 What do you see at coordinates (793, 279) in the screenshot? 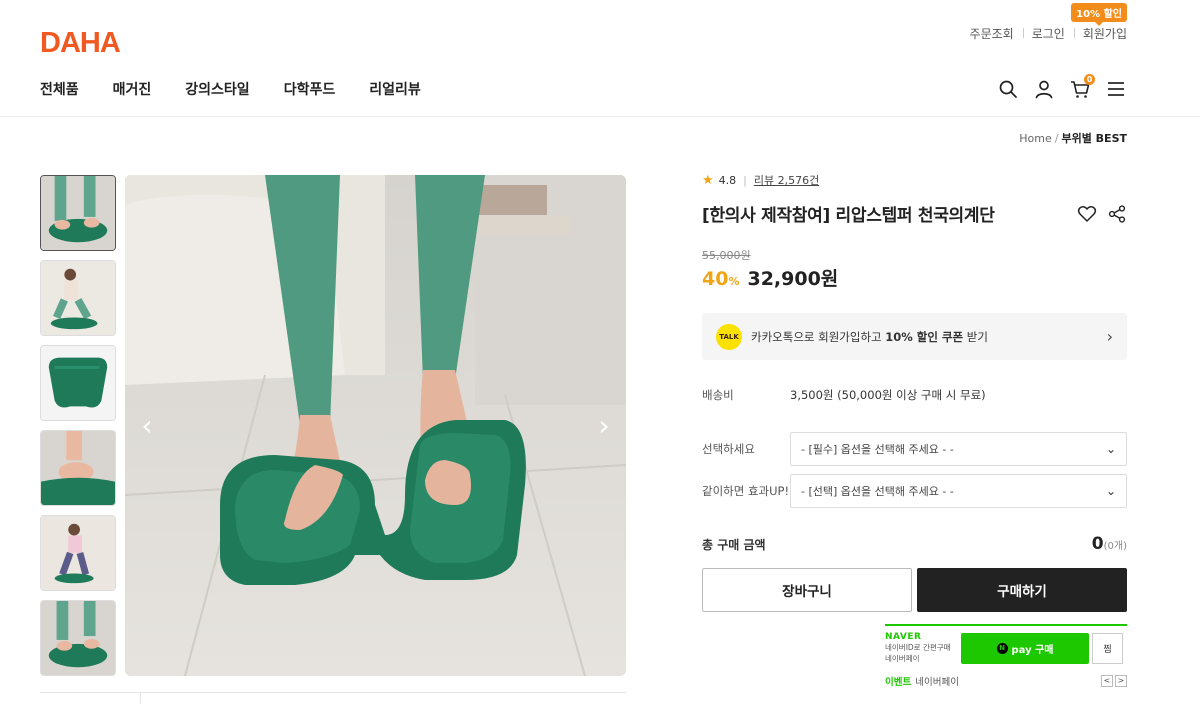
I see `sale-price: 32,900원` at bounding box center [793, 279].